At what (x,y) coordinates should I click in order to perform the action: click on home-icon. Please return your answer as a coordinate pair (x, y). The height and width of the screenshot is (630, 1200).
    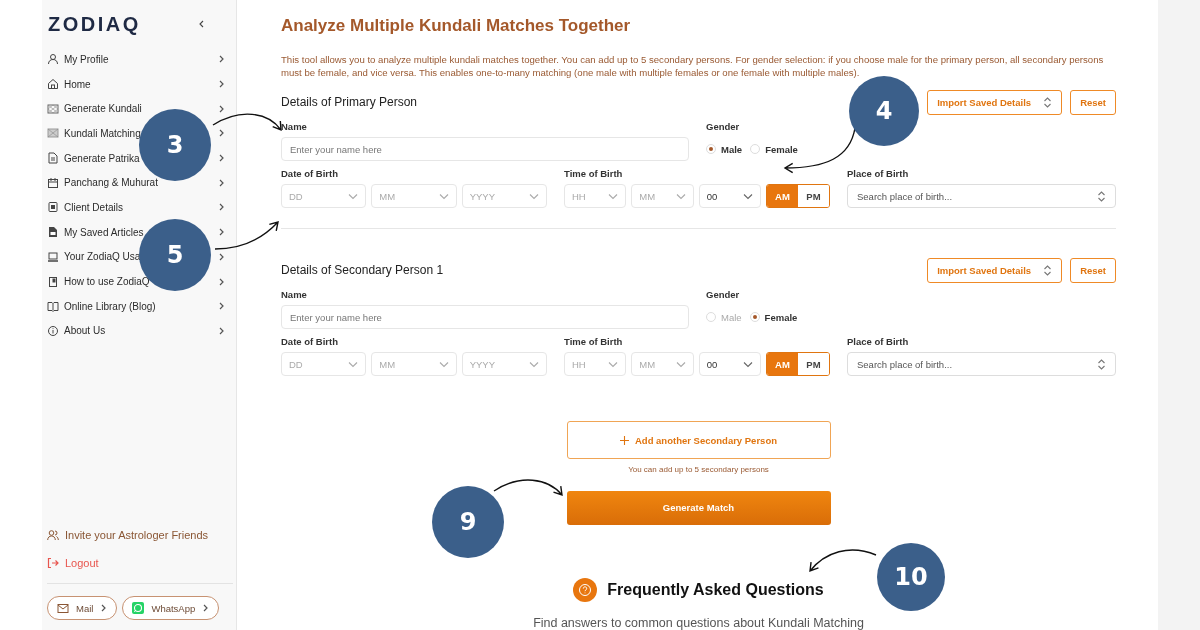
    Looking at the image, I should click on (53, 84).